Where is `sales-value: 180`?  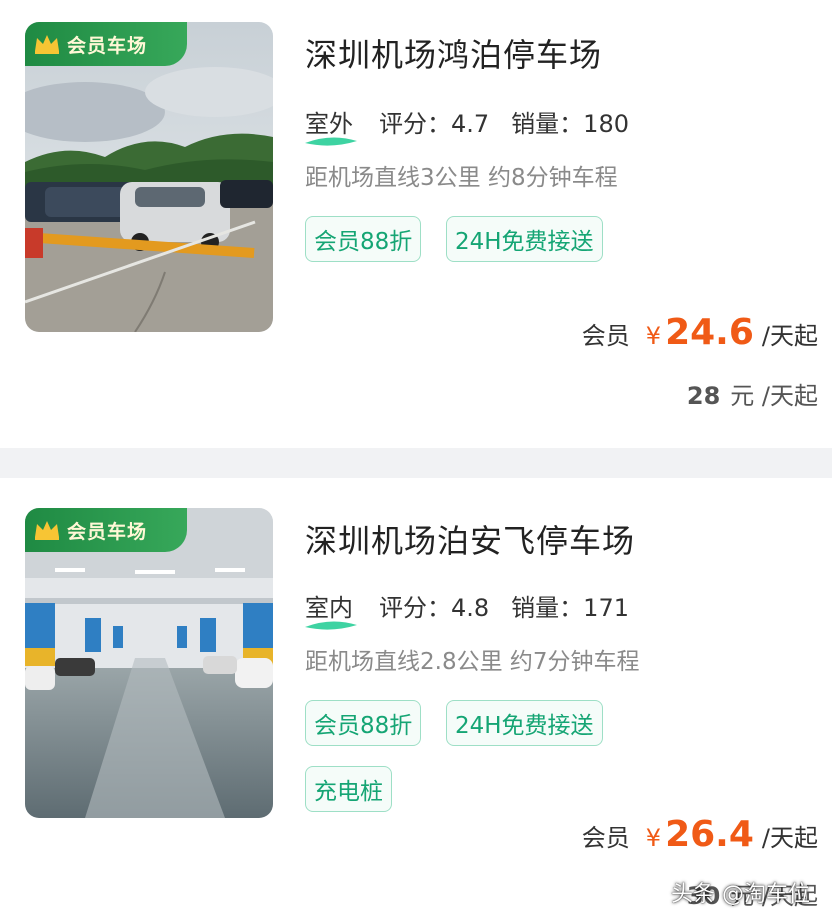 sales-value: 180 is located at coordinates (606, 124).